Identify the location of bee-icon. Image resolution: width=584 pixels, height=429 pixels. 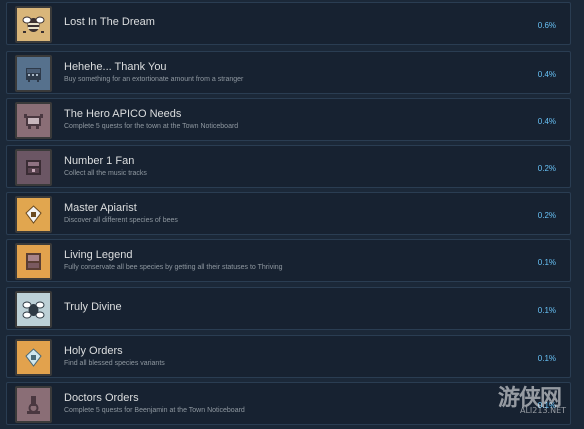
(33, 24).